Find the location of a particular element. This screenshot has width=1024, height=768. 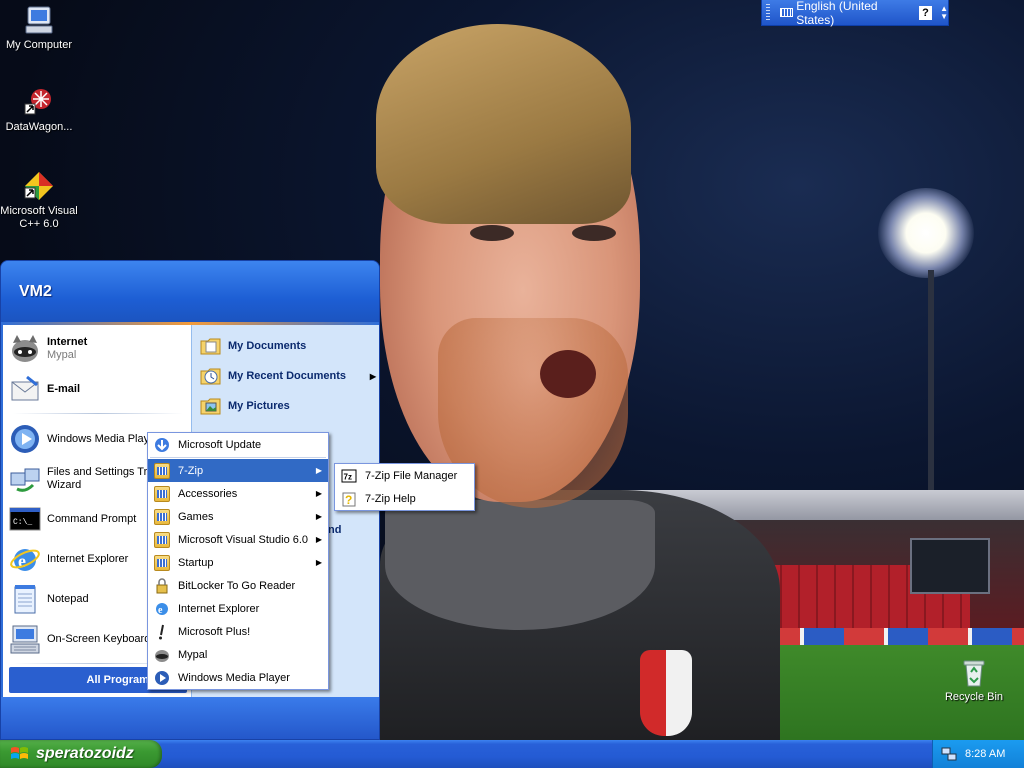

partially-hidden-item: nd is located at coordinates (335, 530).